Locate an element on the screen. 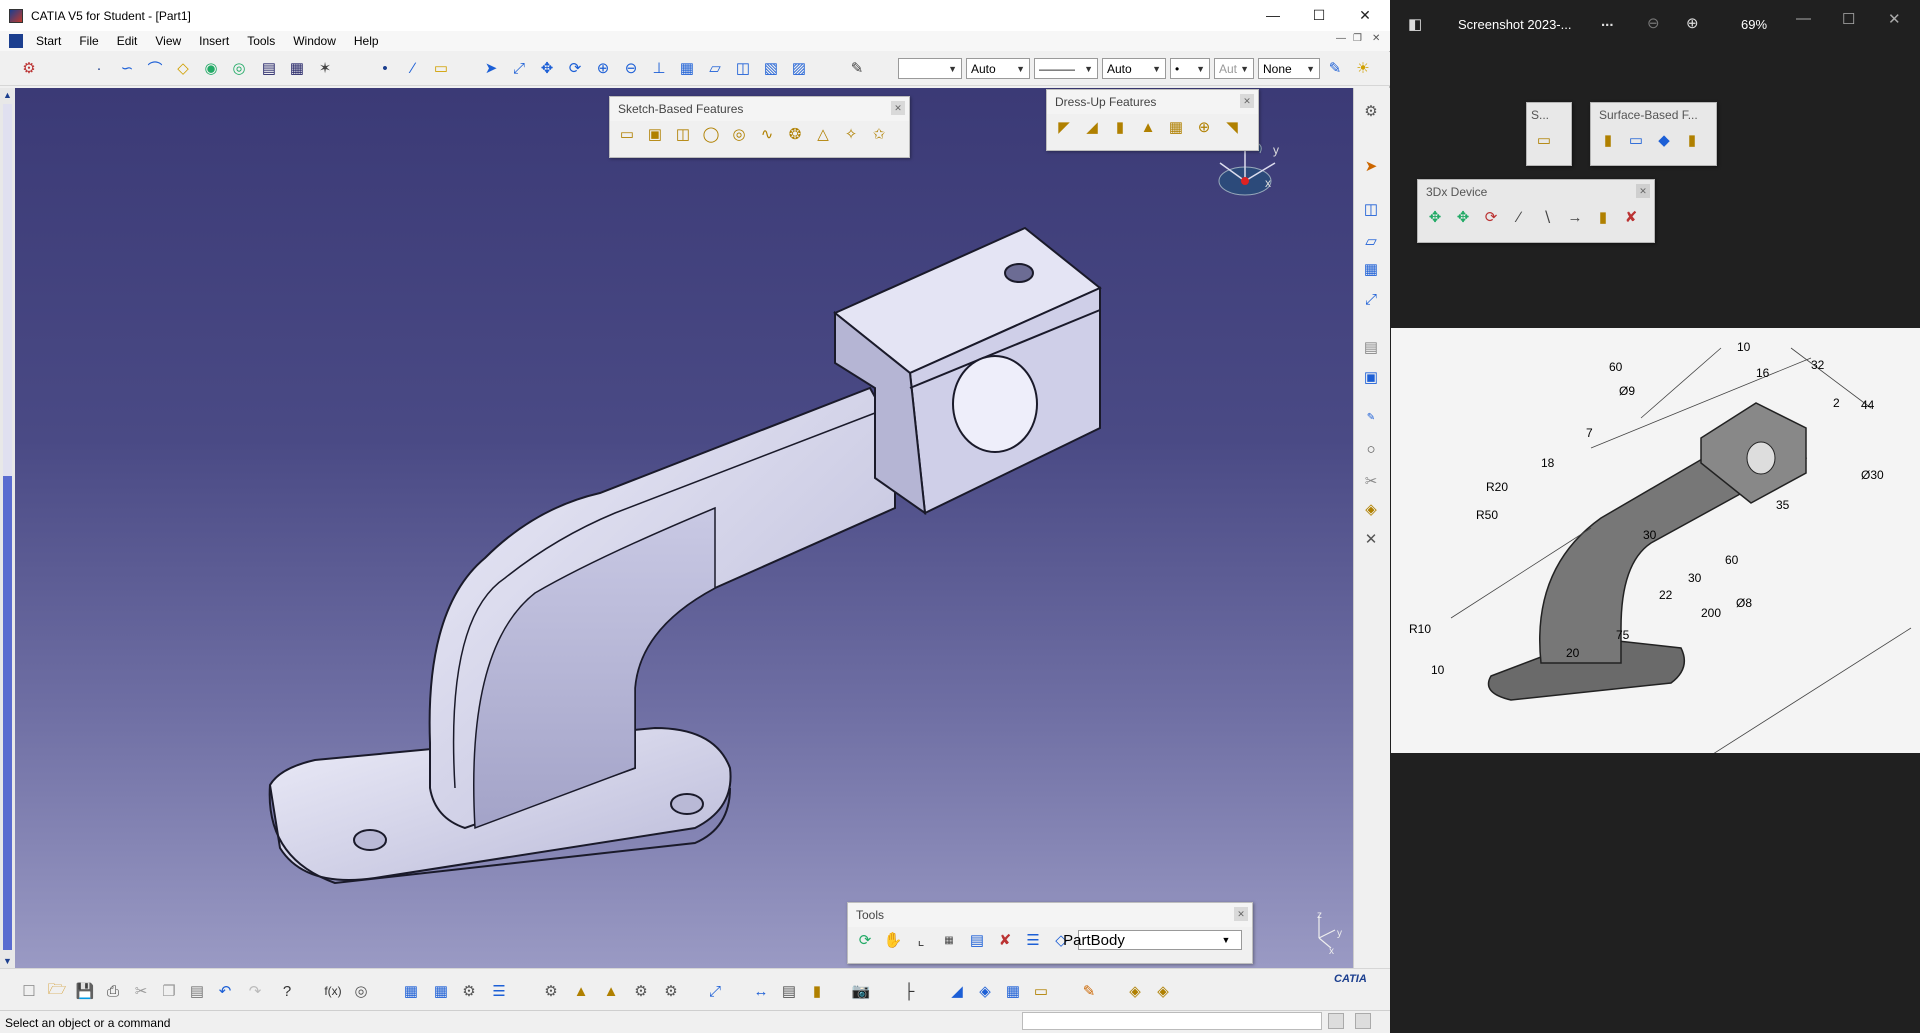 This screenshot has width=1920, height=1033. tree-icon: ▦ is located at coordinates (441, 991).